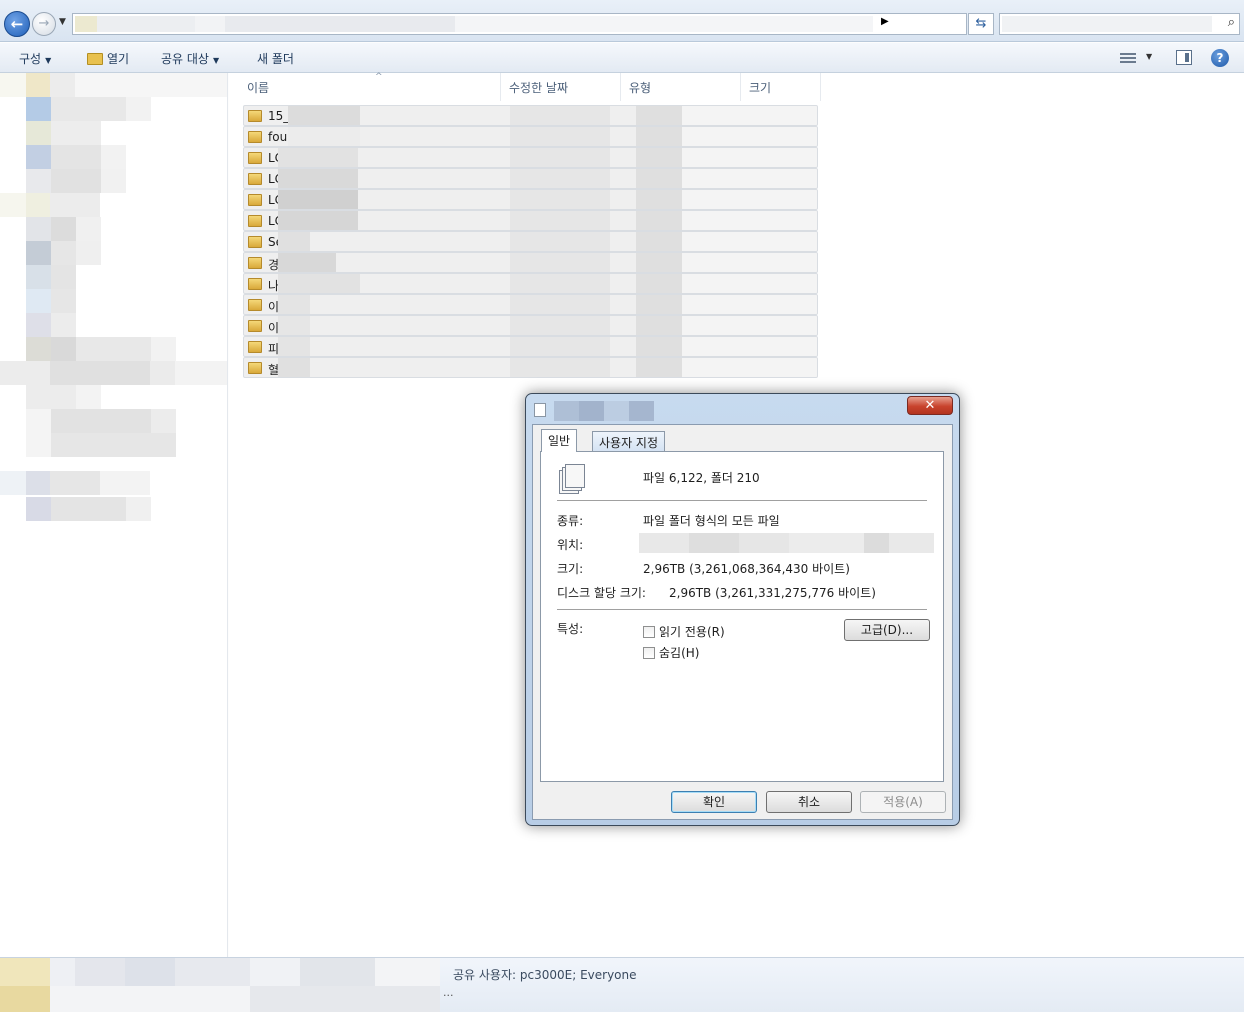 The image size is (1244, 1012). What do you see at coordinates (530, 136) in the screenshot?
I see `list-item: fou` at bounding box center [530, 136].